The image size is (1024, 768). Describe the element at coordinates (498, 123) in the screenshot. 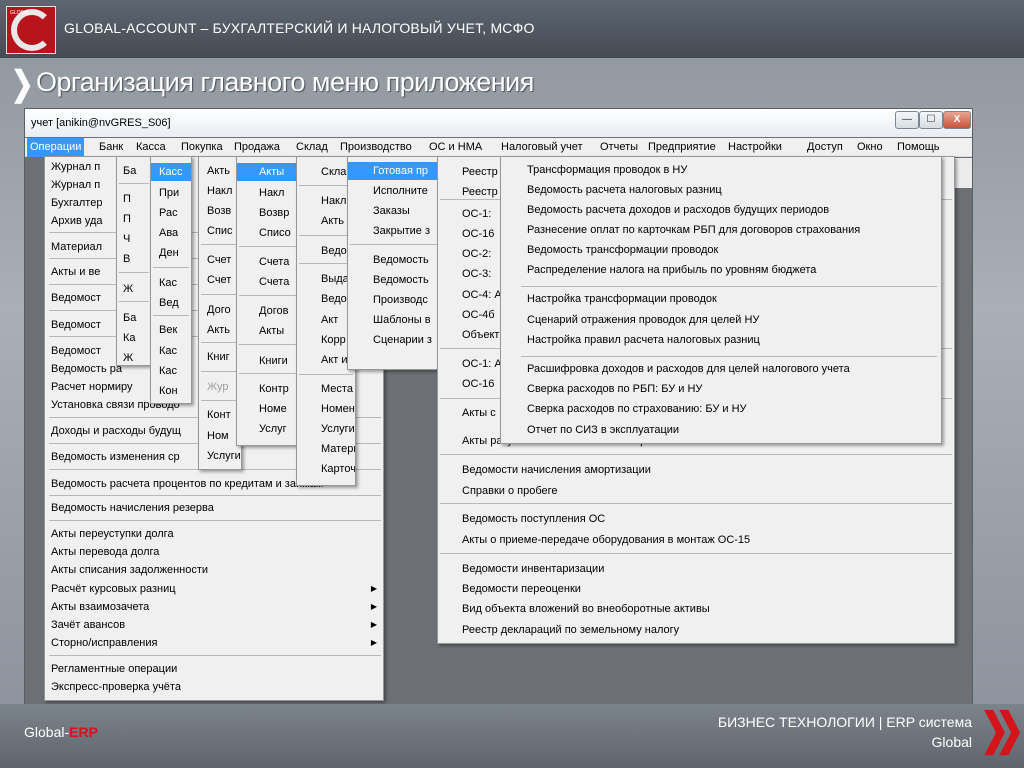

I see `window-title-bar: учет [anikin@nvGRES_S06] — ☐ X` at that location.